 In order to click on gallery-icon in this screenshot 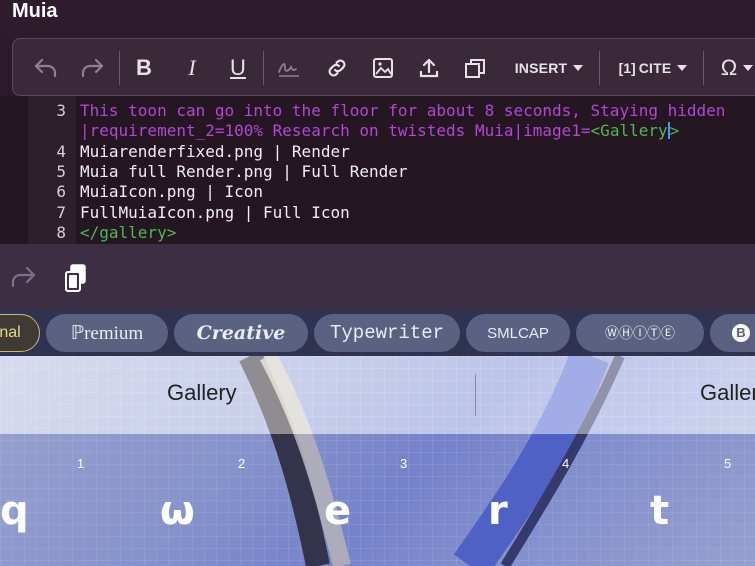, I will do `click(475, 68)`.